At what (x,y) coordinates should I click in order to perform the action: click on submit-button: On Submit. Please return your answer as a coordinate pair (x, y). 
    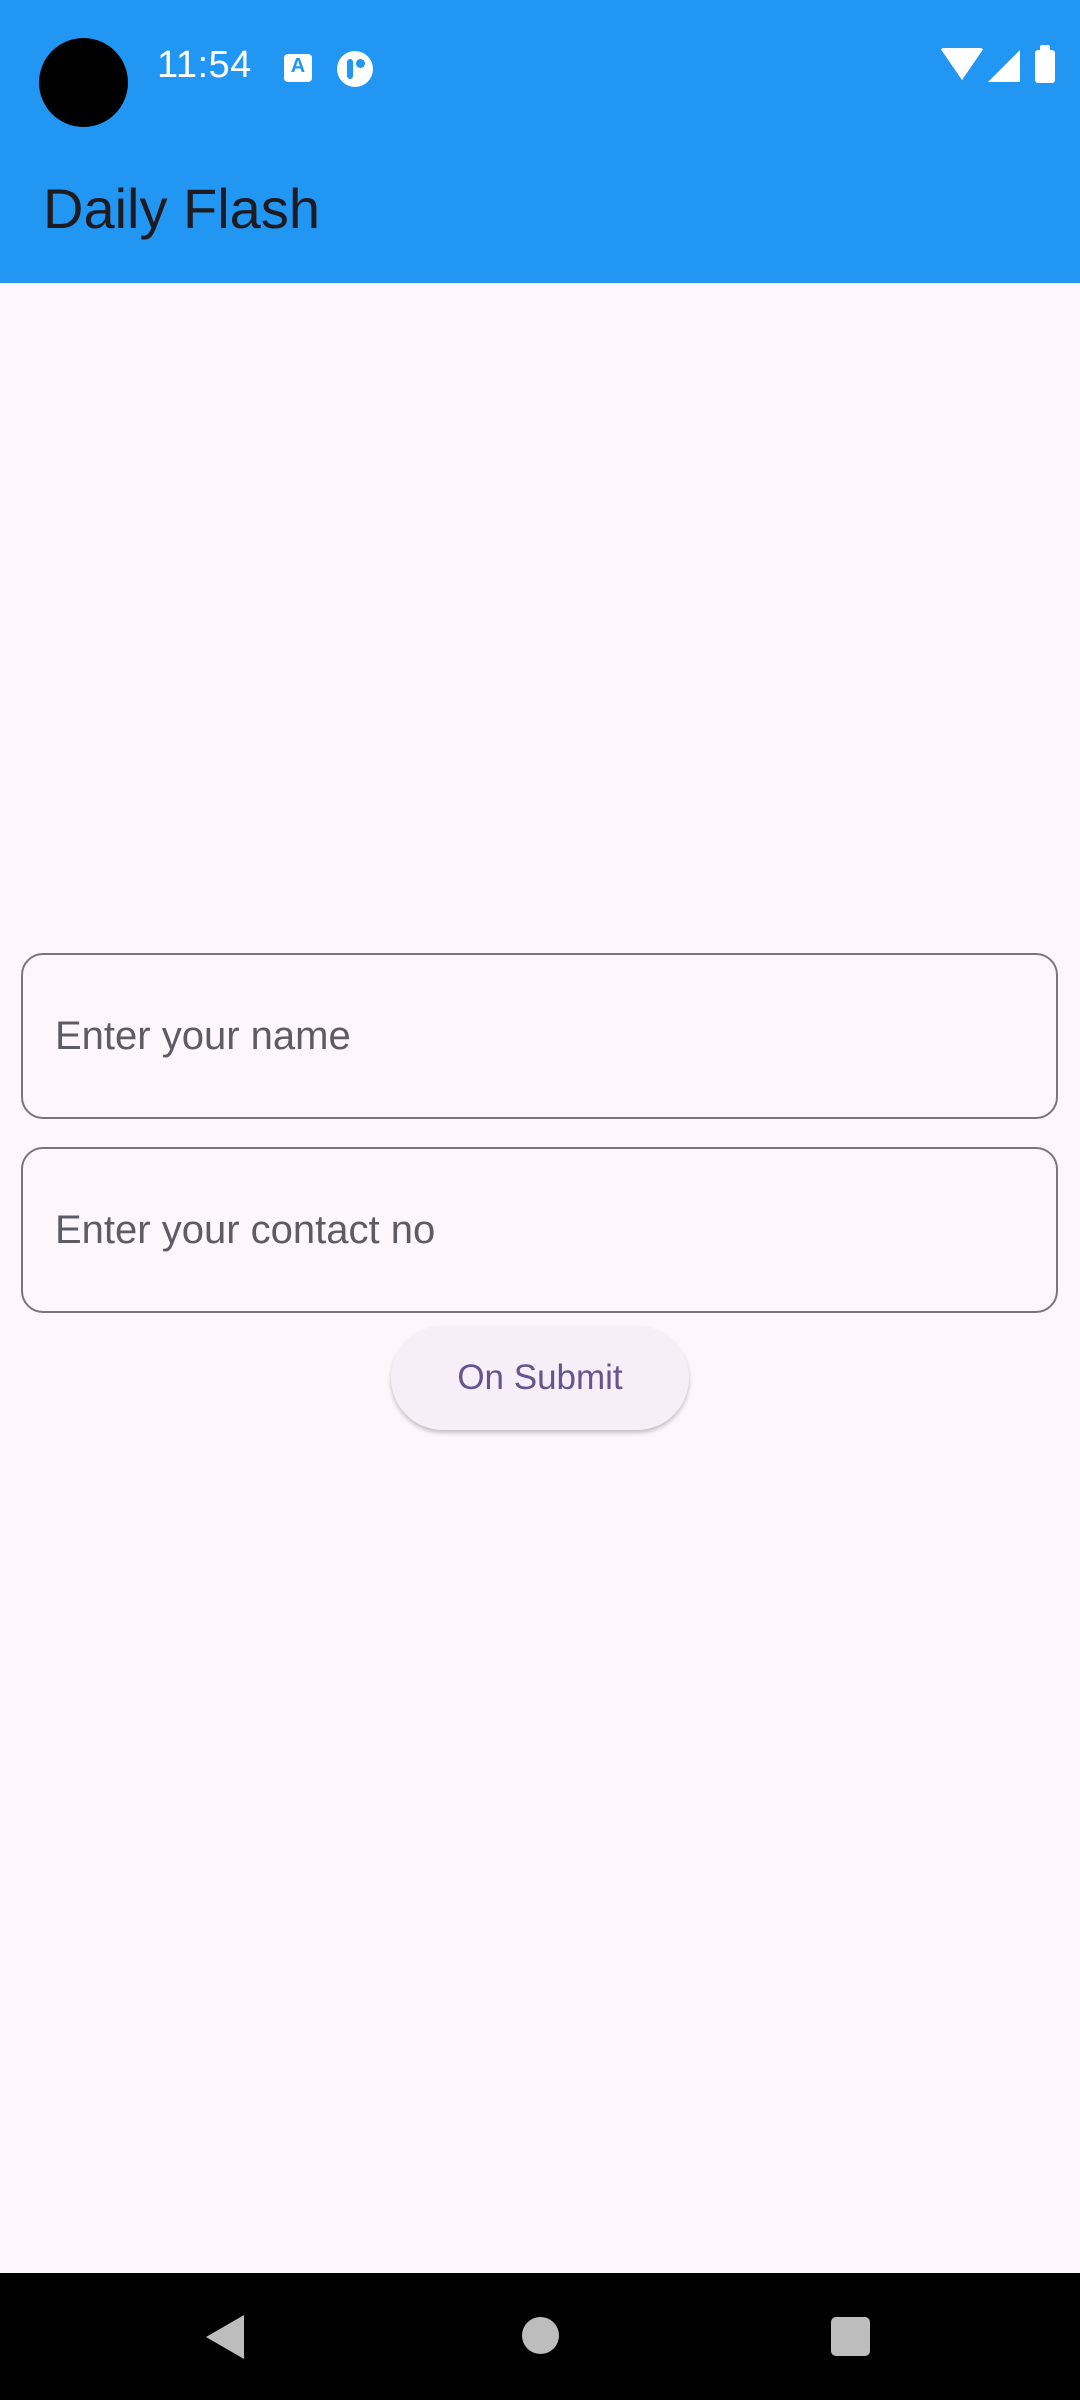
    Looking at the image, I should click on (540, 1378).